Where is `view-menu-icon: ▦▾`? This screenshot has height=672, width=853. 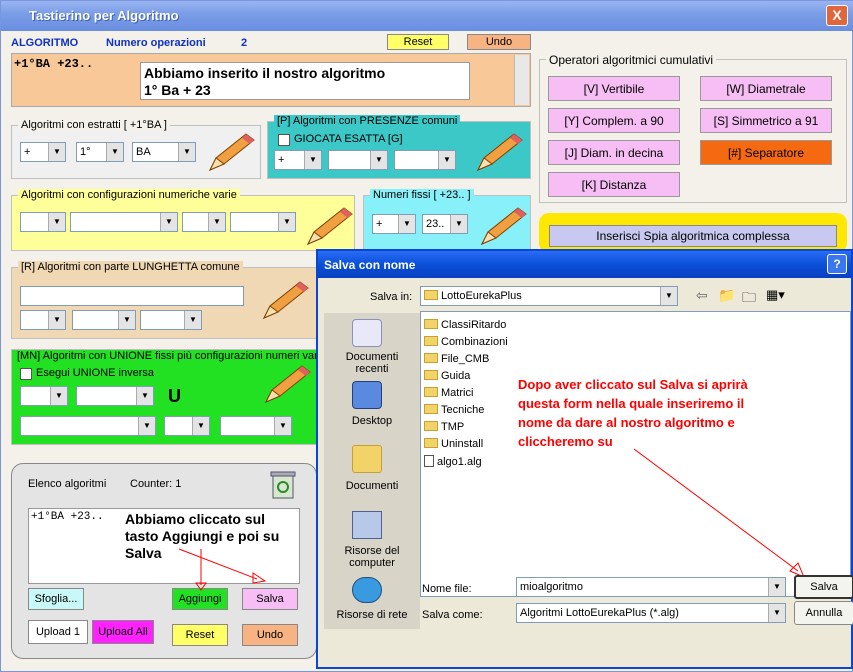
view-menu-icon: ▦▾ is located at coordinates (775, 295).